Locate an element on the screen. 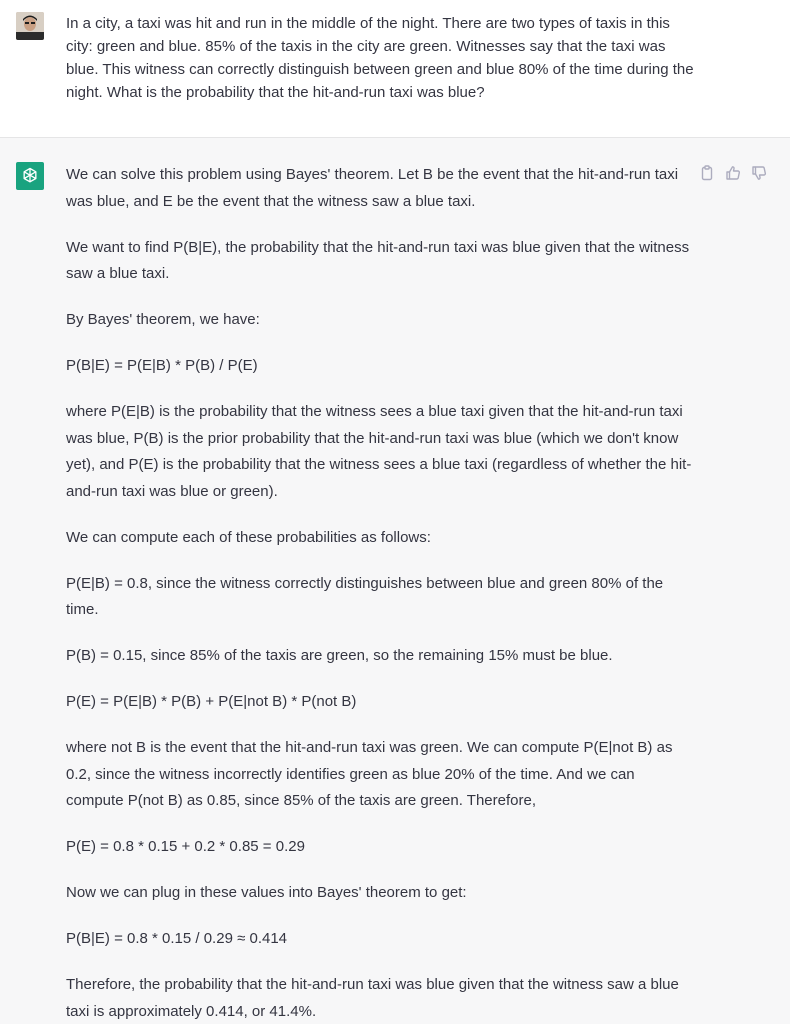 This screenshot has width=790, height=1024. thumbs-down-icon is located at coordinates (759, 173).